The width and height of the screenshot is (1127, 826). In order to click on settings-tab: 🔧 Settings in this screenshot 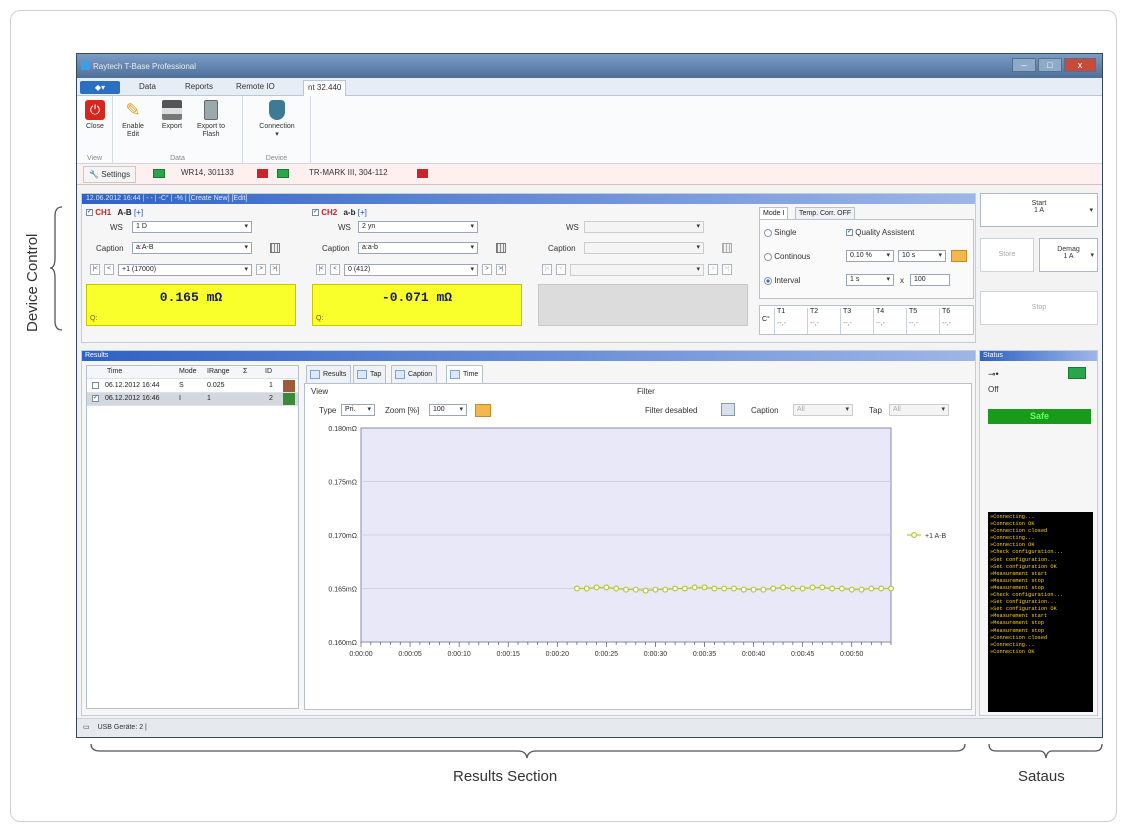, I will do `click(110, 174)`.